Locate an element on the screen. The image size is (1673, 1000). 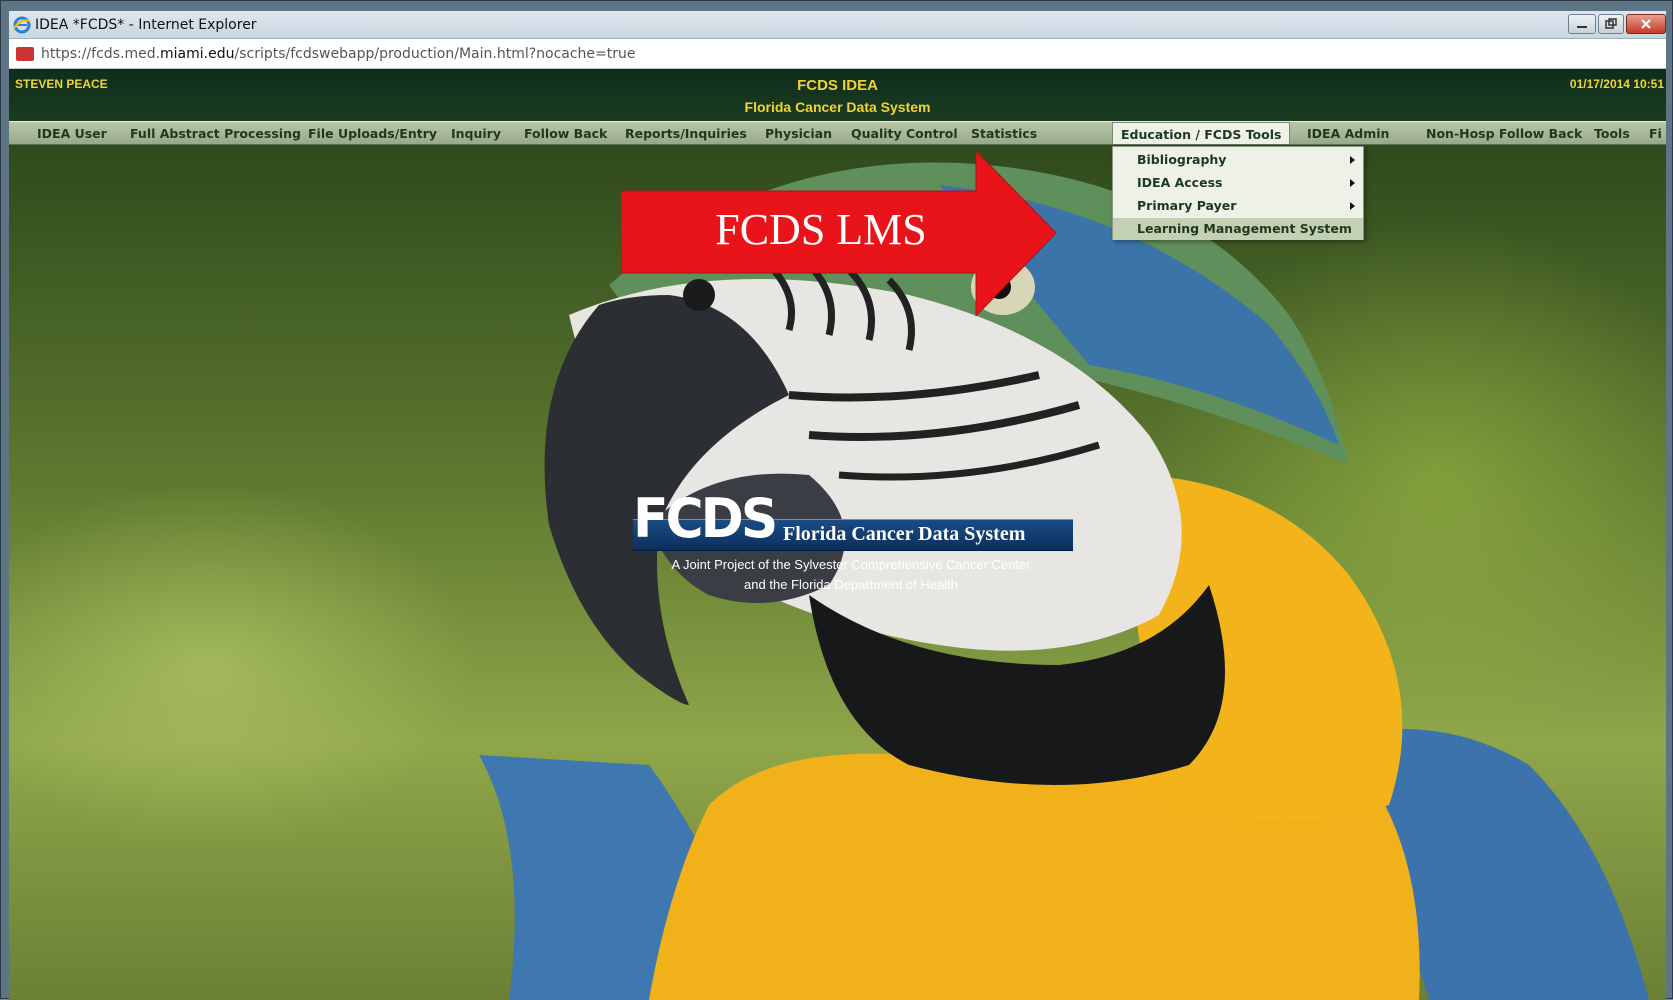
site-icon is located at coordinates (25, 54).